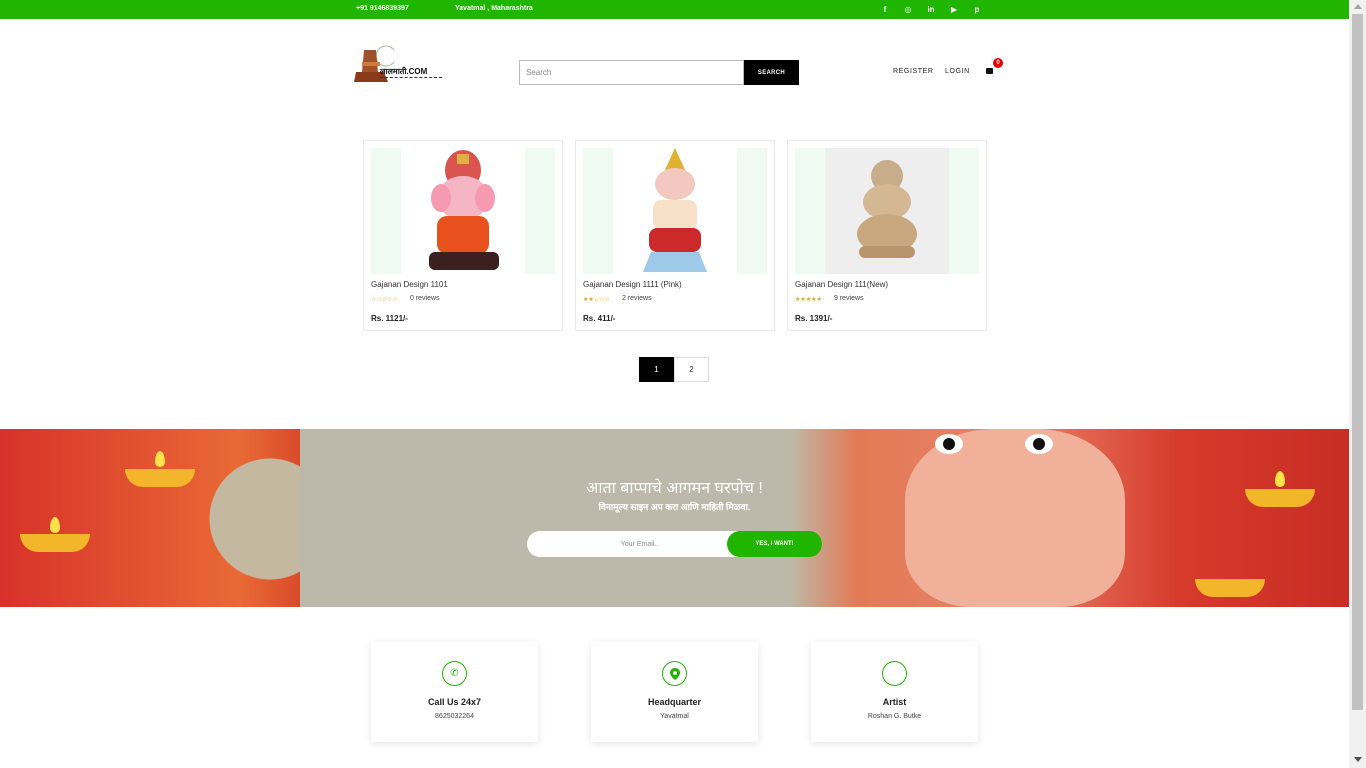 This screenshot has width=1366, height=768. I want to click on review-count: 9 reviews, so click(849, 298).